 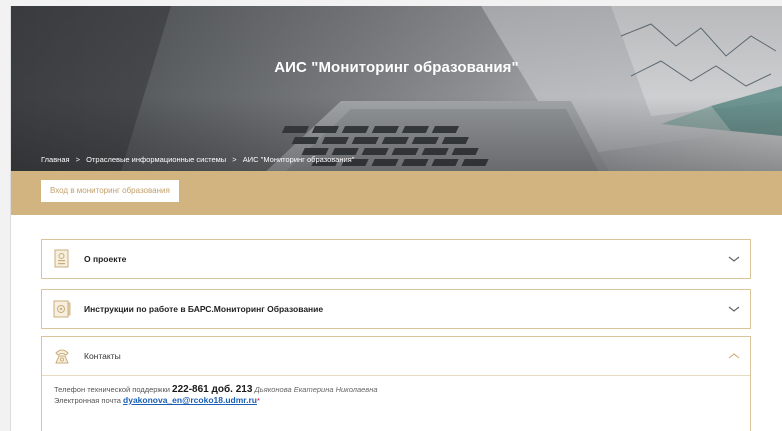 I want to click on phone-number: 222-861 доб. 213, so click(x=212, y=389).